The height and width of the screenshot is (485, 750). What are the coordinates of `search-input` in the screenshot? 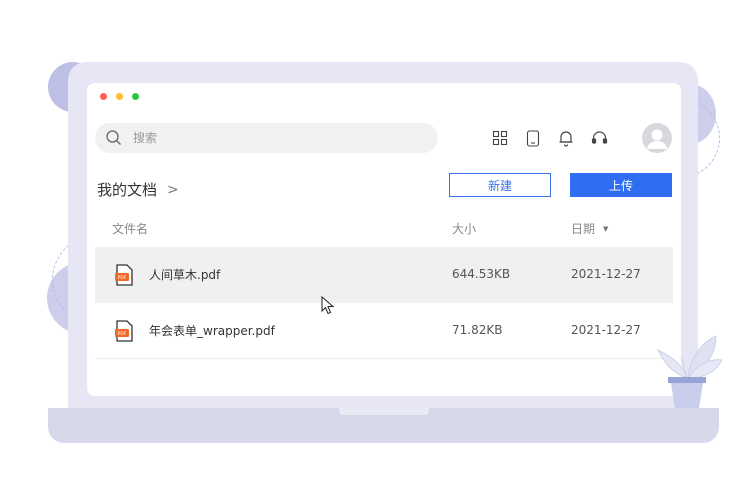 It's located at (253, 138).